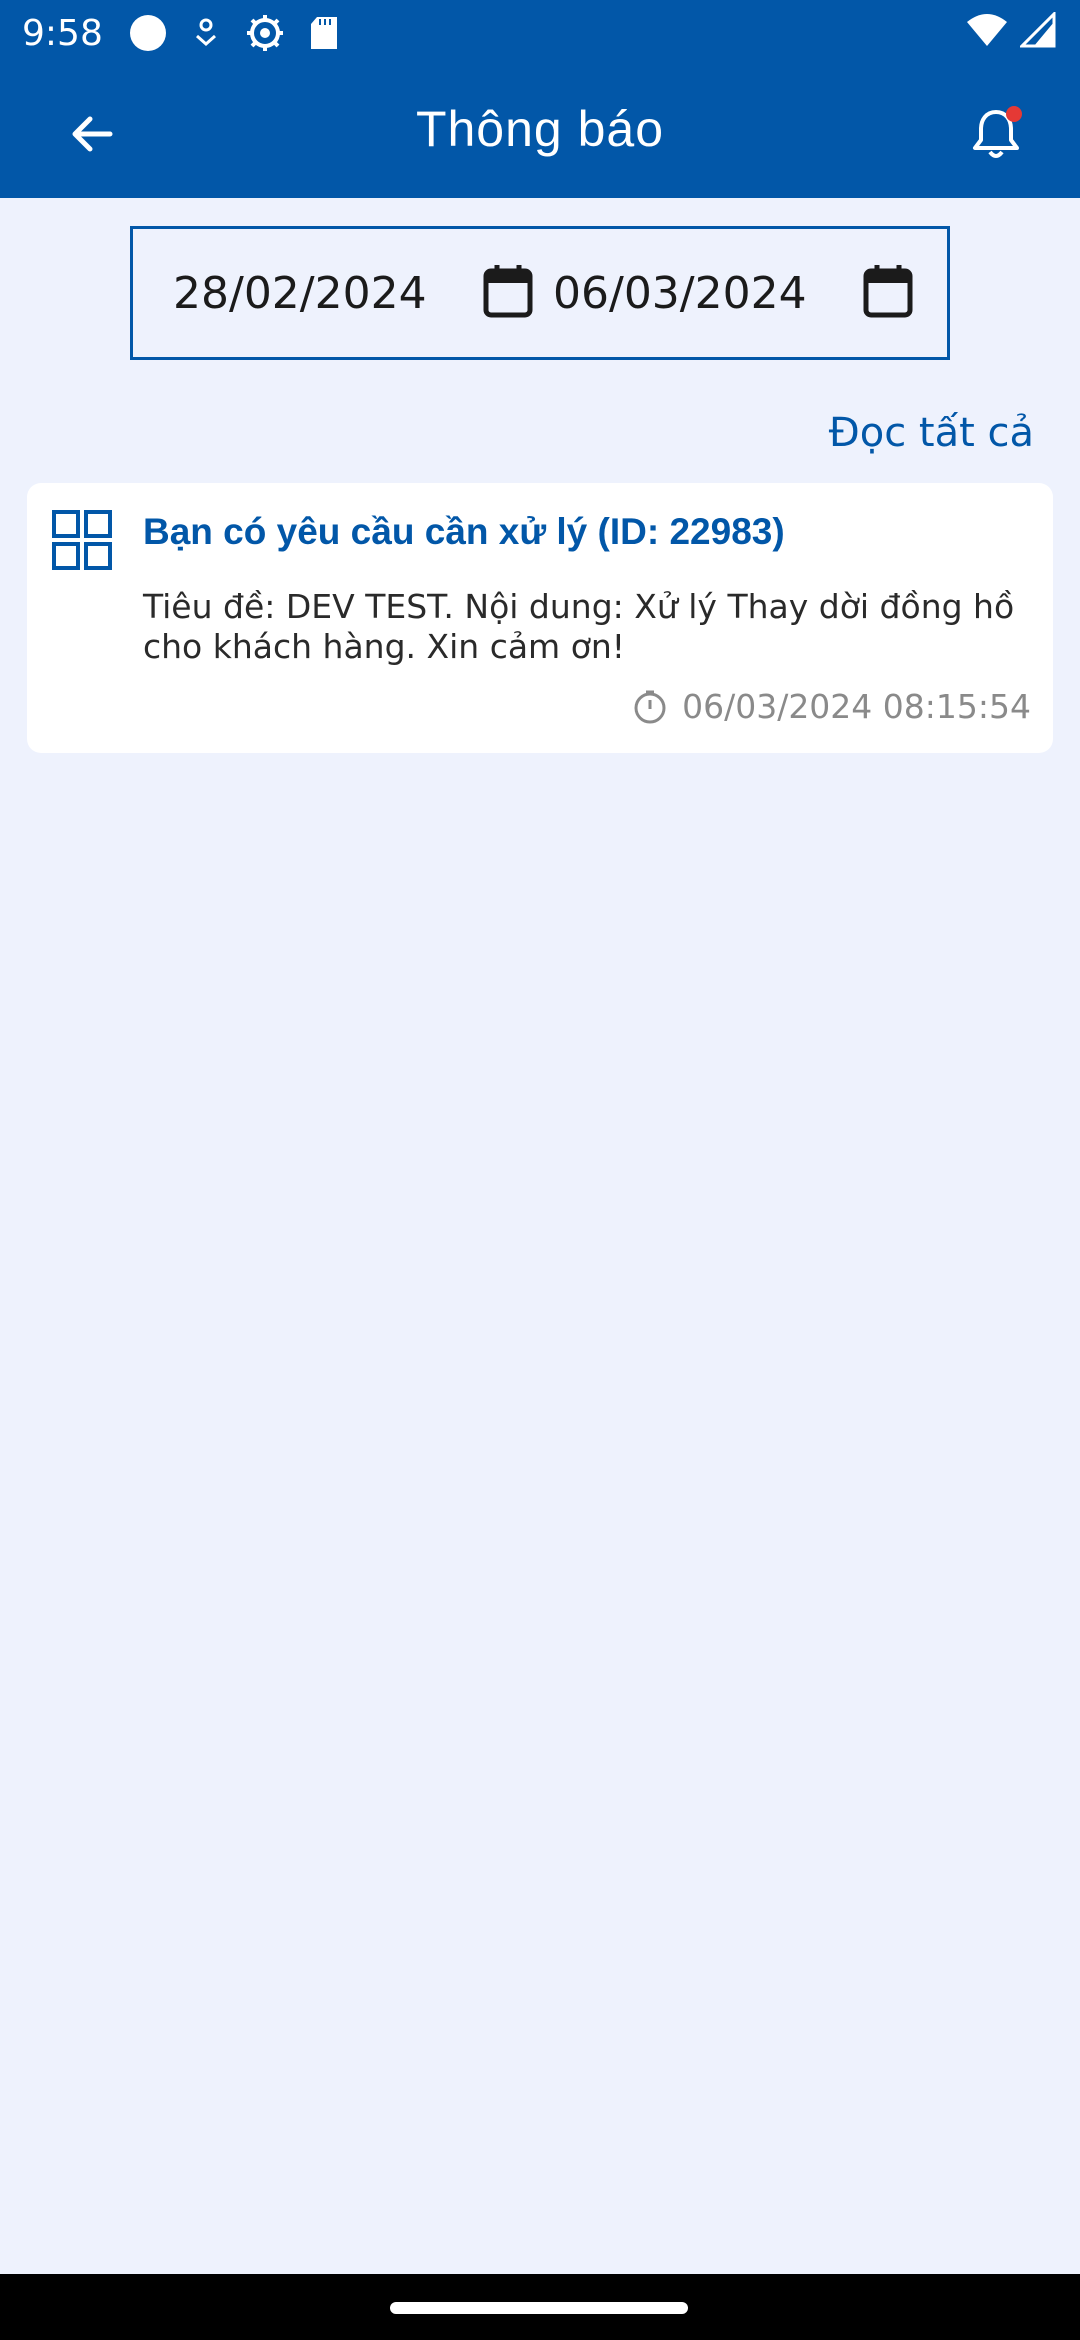 Image resolution: width=1080 pixels, height=2340 pixels. What do you see at coordinates (650, 706) in the screenshot?
I see `clock-icon` at bounding box center [650, 706].